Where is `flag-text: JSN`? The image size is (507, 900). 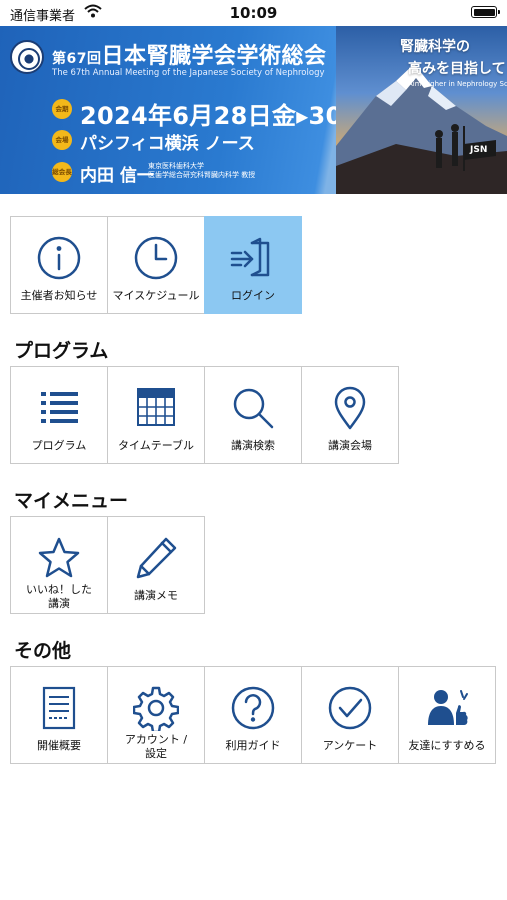
flag-text: JSN is located at coordinates (479, 150).